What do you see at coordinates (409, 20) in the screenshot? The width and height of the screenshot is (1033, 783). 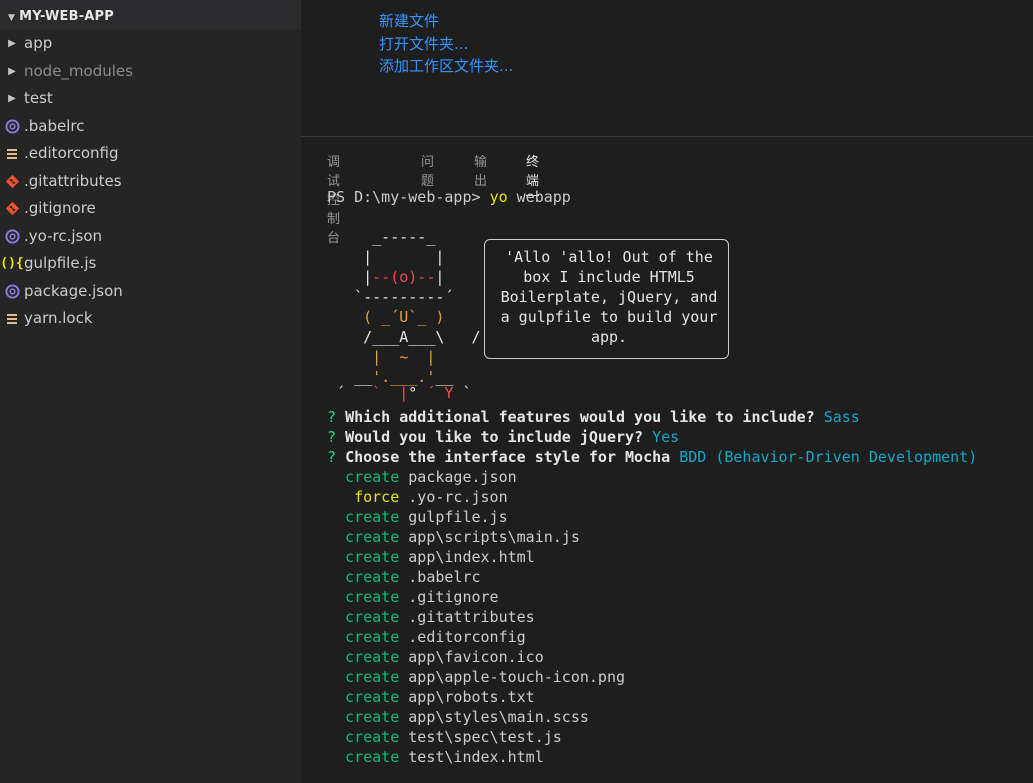 I see `new-file-link: 新建文件` at bounding box center [409, 20].